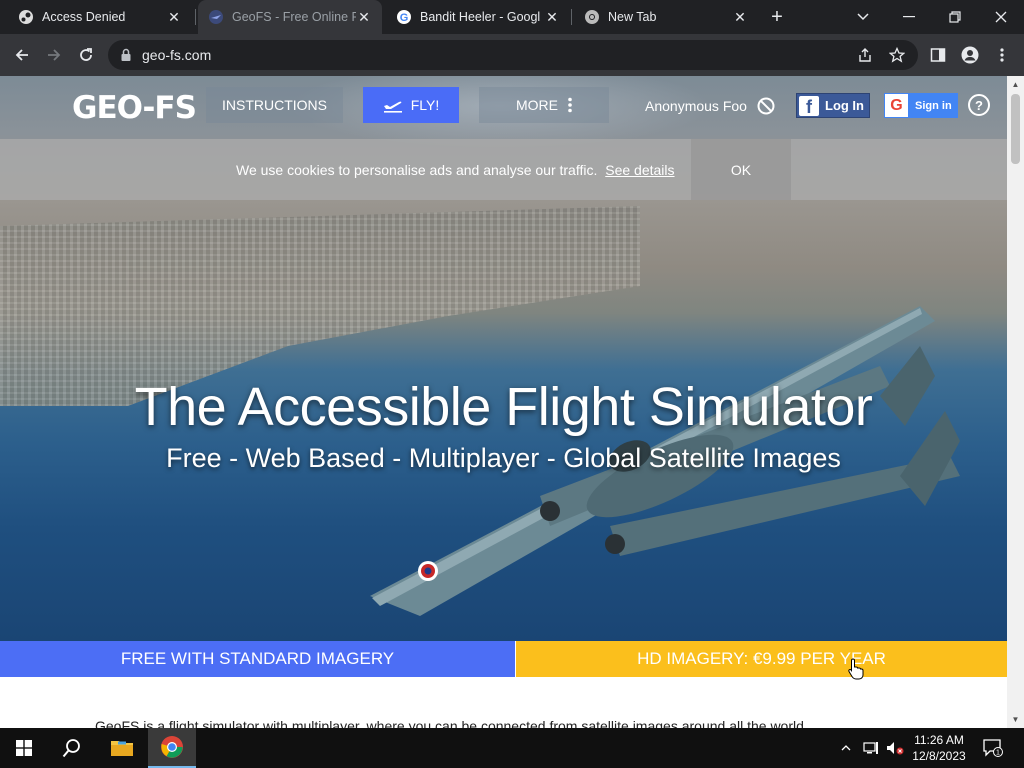 Image resolution: width=1024 pixels, height=768 pixels. What do you see at coordinates (766, 107) in the screenshot?
I see `no-sign-icon` at bounding box center [766, 107].